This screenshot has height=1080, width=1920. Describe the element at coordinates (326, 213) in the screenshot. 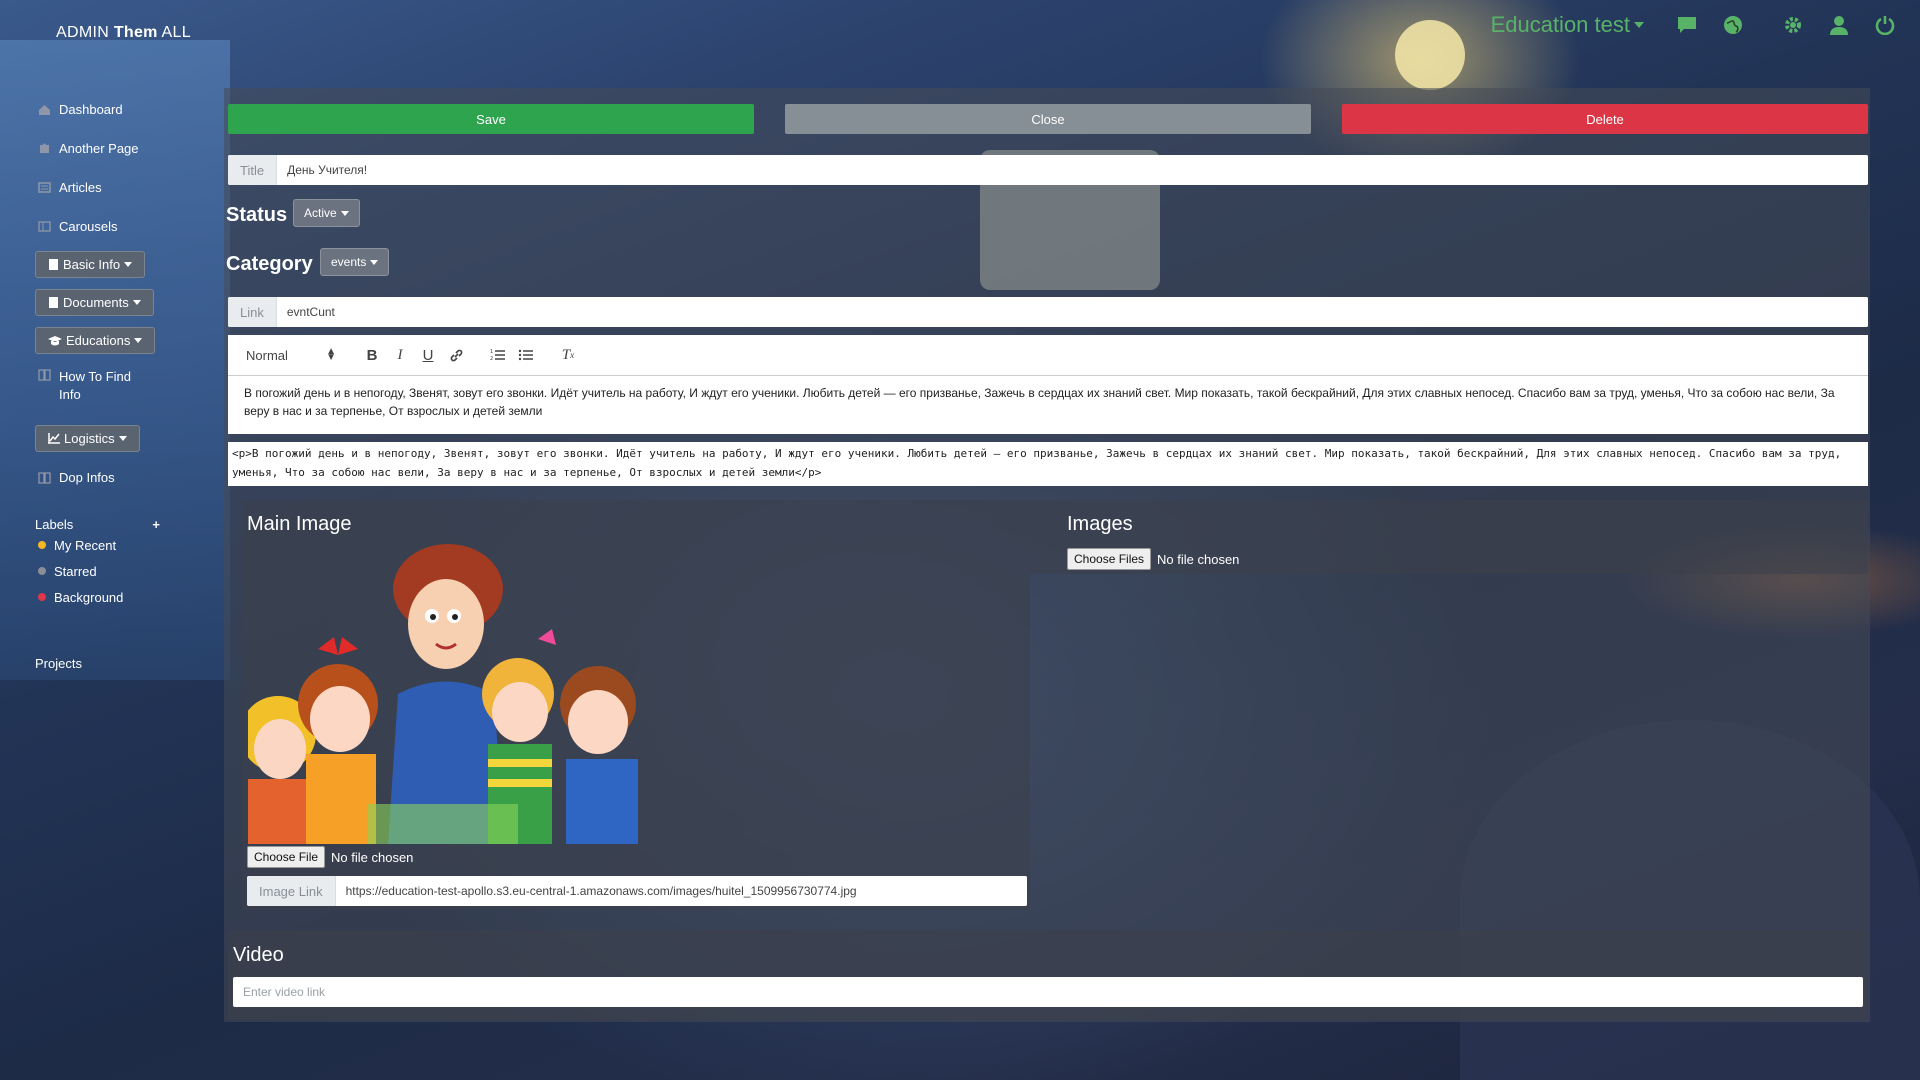

I see `status-dropdown: Active` at that location.